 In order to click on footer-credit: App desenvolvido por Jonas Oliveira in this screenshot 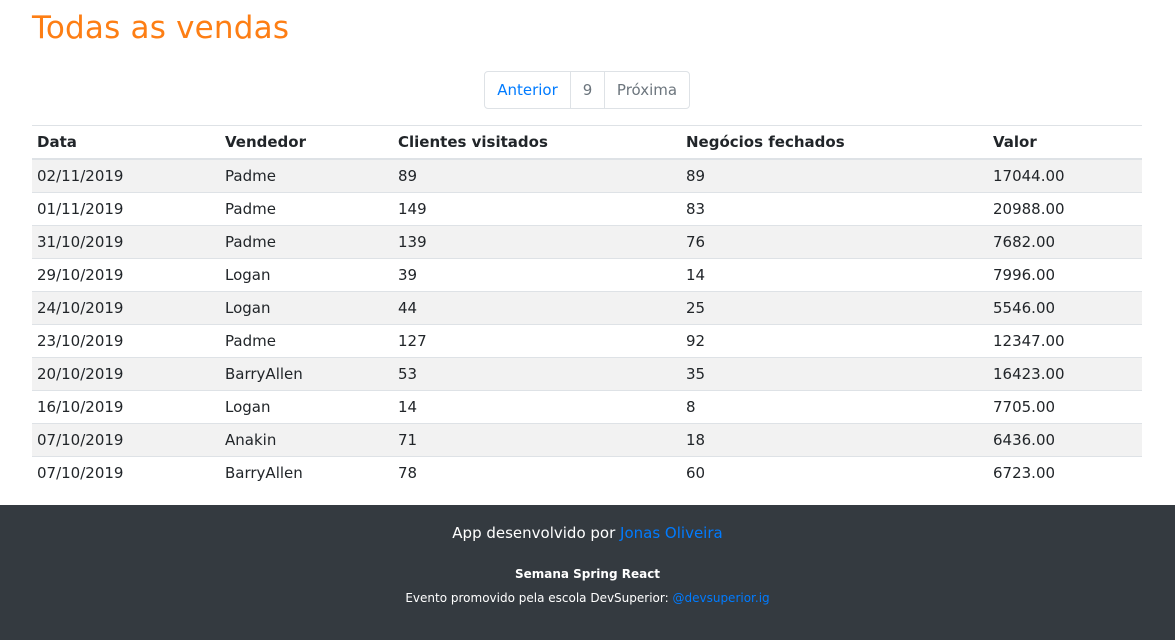, I will do `click(587, 533)`.